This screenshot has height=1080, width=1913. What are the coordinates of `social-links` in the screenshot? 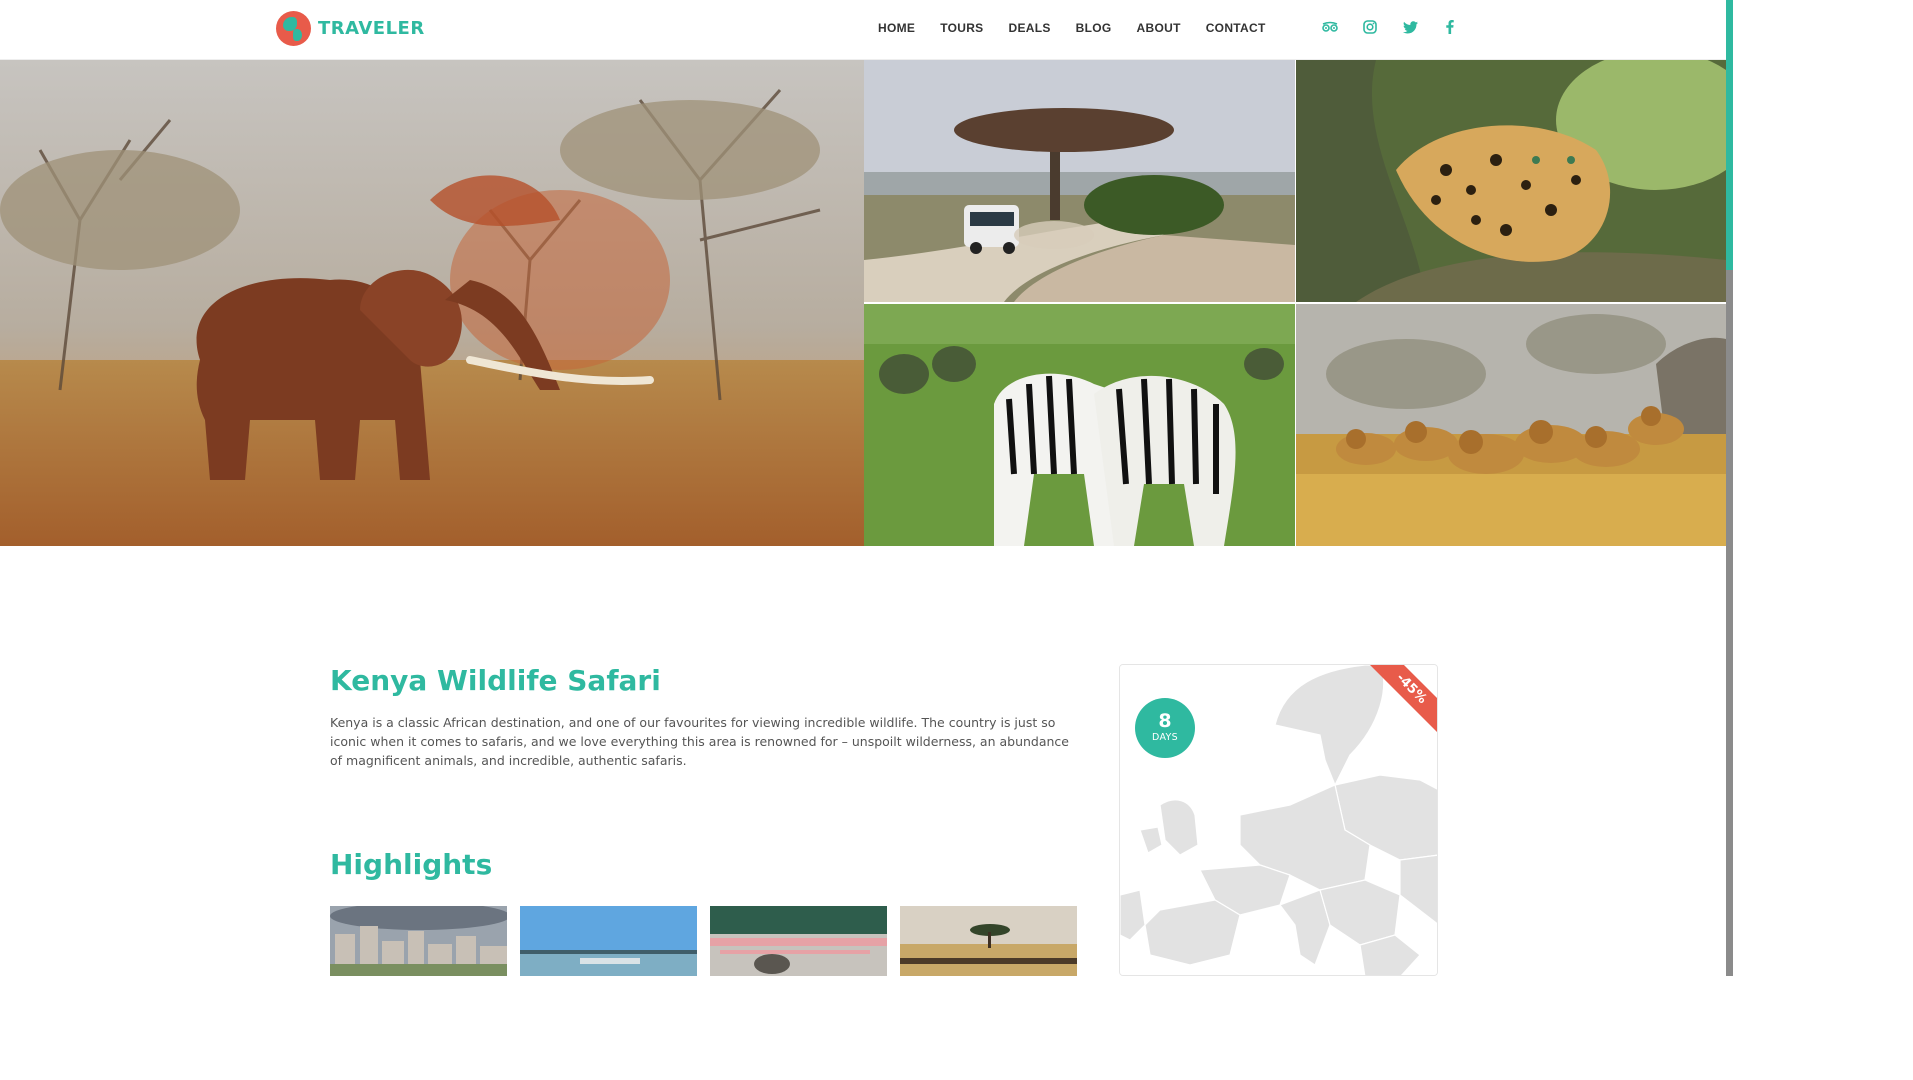 It's located at (1400, 27).